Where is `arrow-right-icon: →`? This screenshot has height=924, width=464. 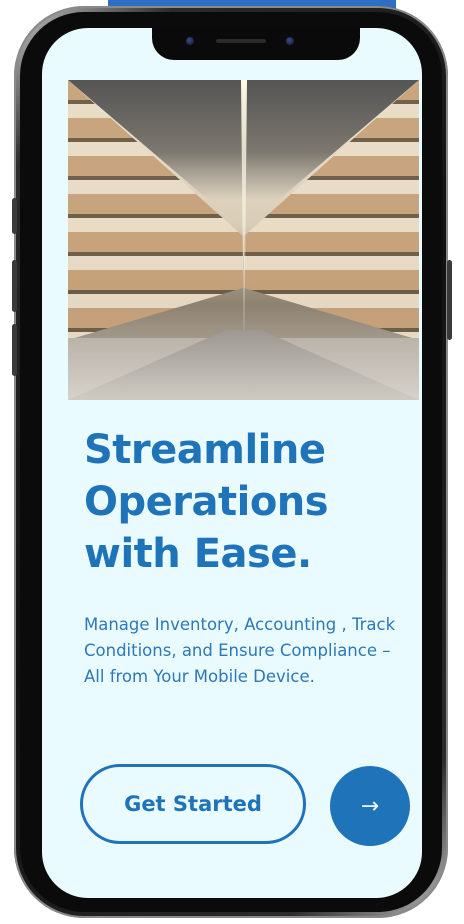
arrow-right-icon: → is located at coordinates (370, 806).